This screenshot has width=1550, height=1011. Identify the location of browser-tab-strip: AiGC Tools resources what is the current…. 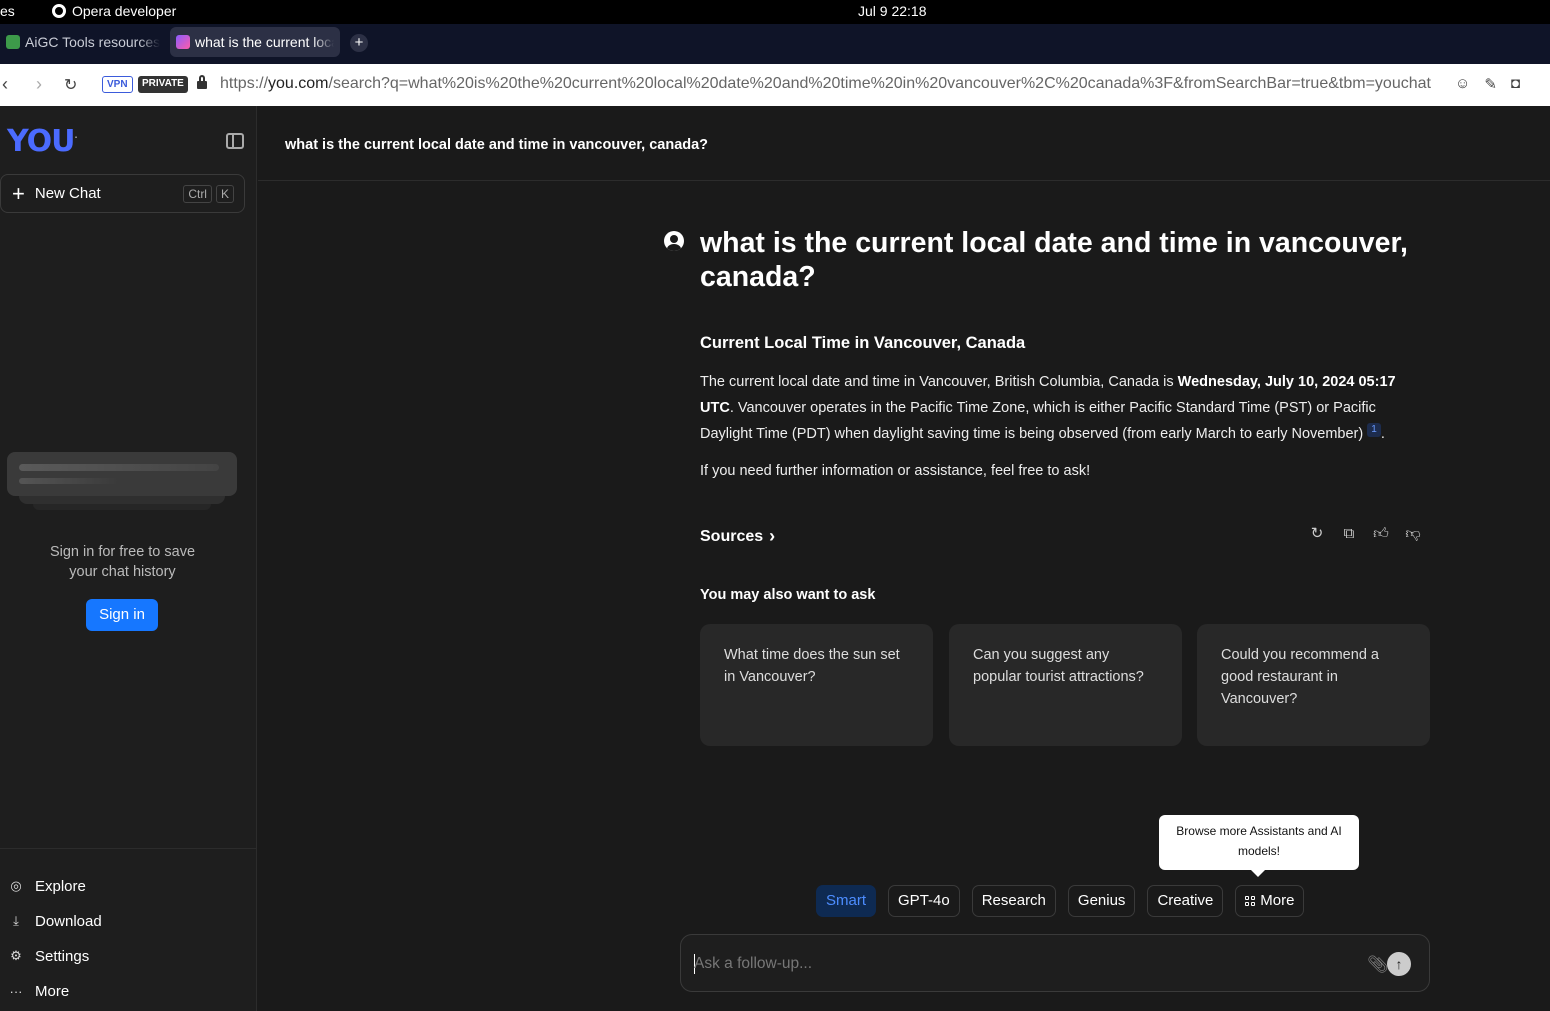
(775, 44).